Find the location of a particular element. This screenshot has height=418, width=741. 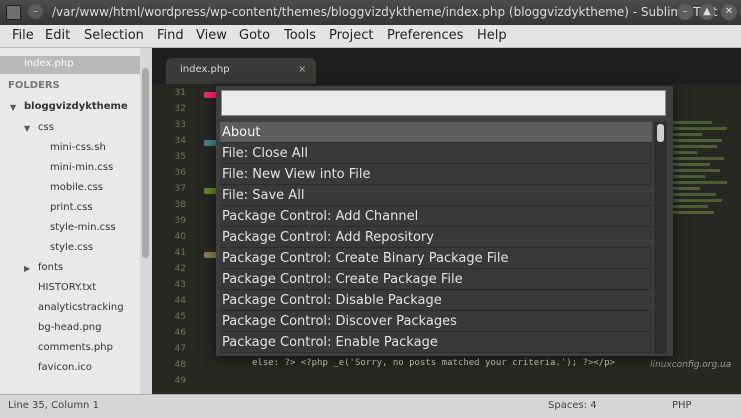

maximize-icon: ▲ is located at coordinates (707, 12).